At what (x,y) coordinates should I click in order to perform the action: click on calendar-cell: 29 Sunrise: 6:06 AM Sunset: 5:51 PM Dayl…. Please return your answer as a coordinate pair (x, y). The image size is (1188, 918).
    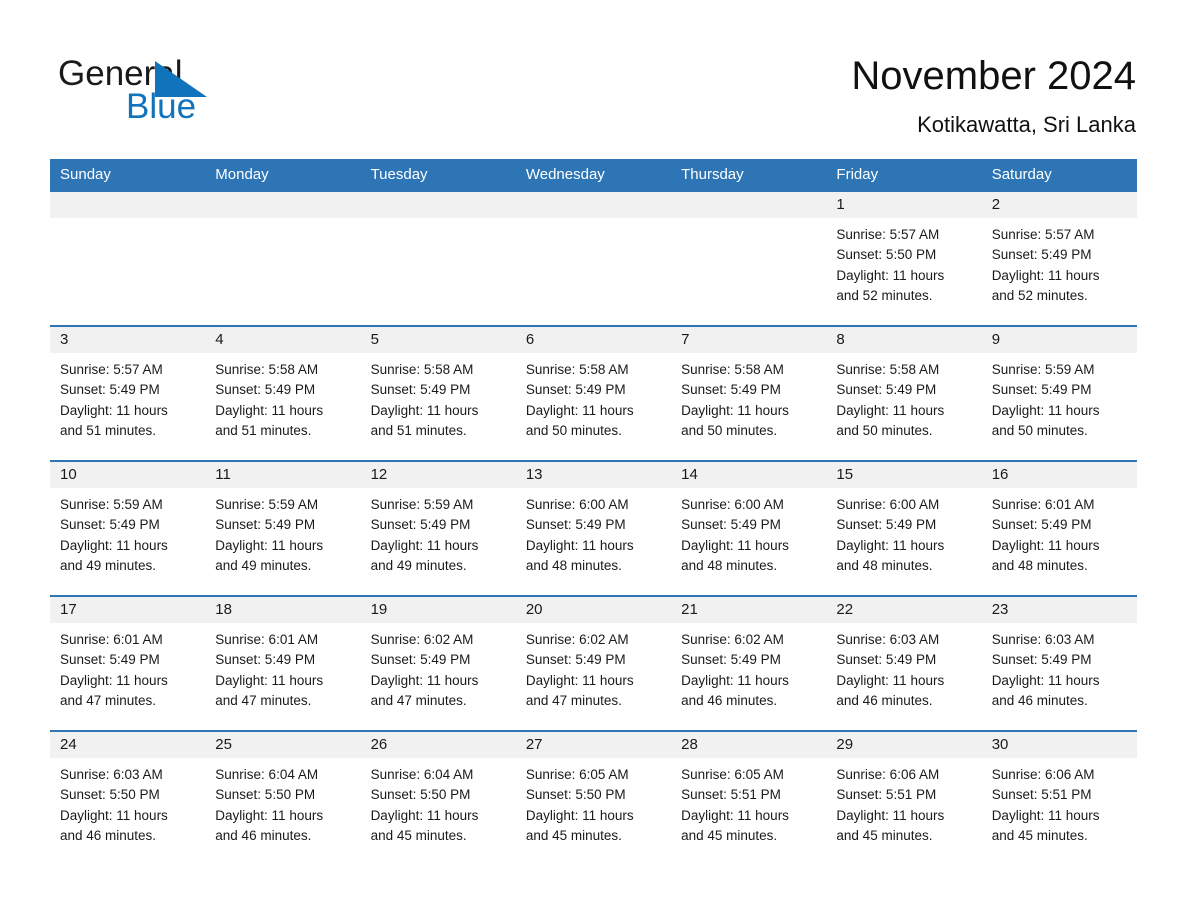
    Looking at the image, I should click on (904, 797).